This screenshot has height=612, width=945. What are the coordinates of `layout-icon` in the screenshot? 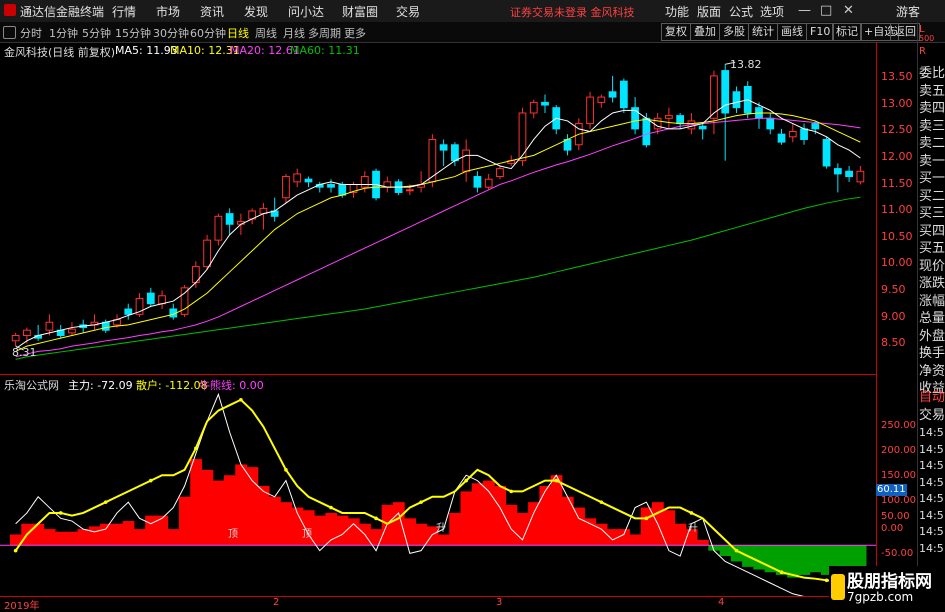 It's located at (9, 32).